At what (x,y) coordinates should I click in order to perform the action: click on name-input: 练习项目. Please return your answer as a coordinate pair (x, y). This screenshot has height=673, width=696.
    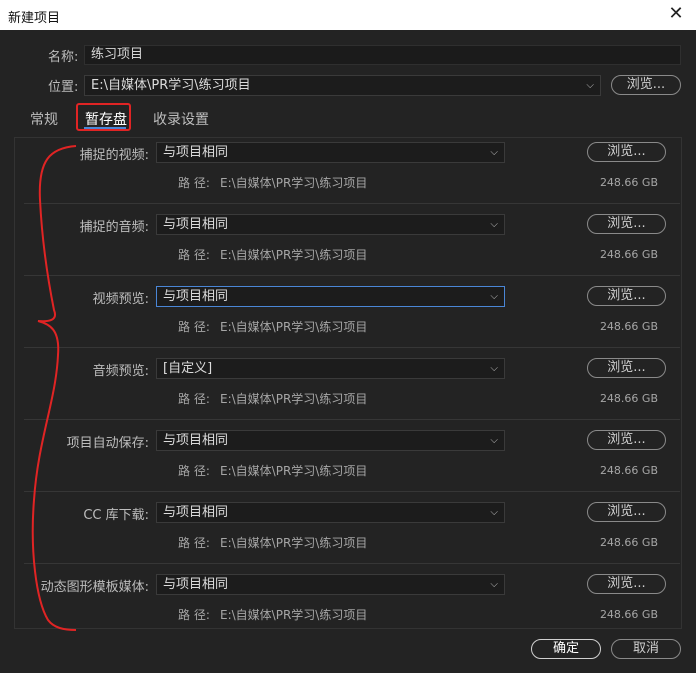
    Looking at the image, I should click on (382, 55).